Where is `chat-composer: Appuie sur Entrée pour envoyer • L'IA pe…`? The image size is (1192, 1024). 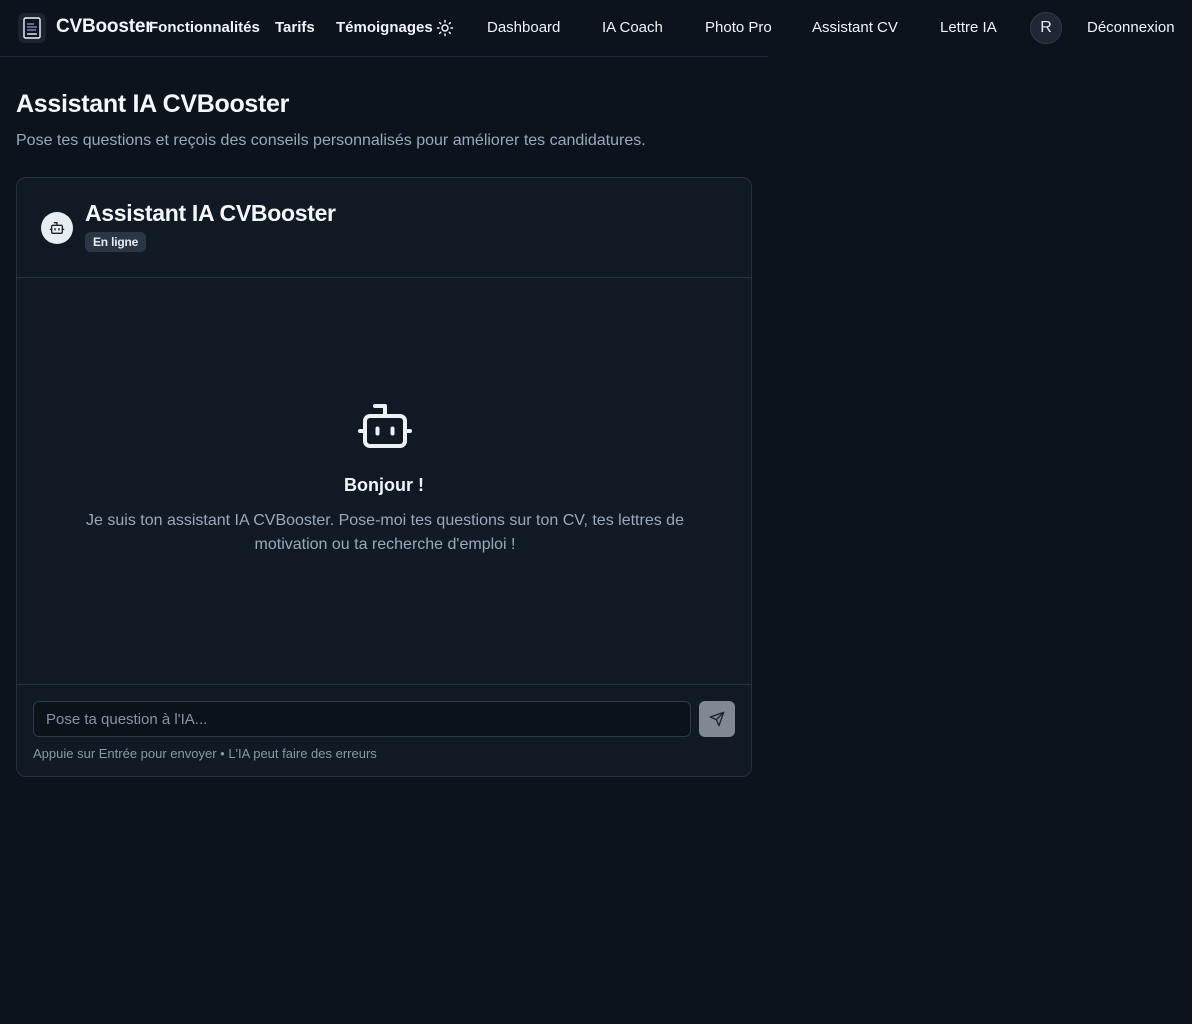 chat-composer: Appuie sur Entrée pour envoyer • L'IA pe… is located at coordinates (384, 730).